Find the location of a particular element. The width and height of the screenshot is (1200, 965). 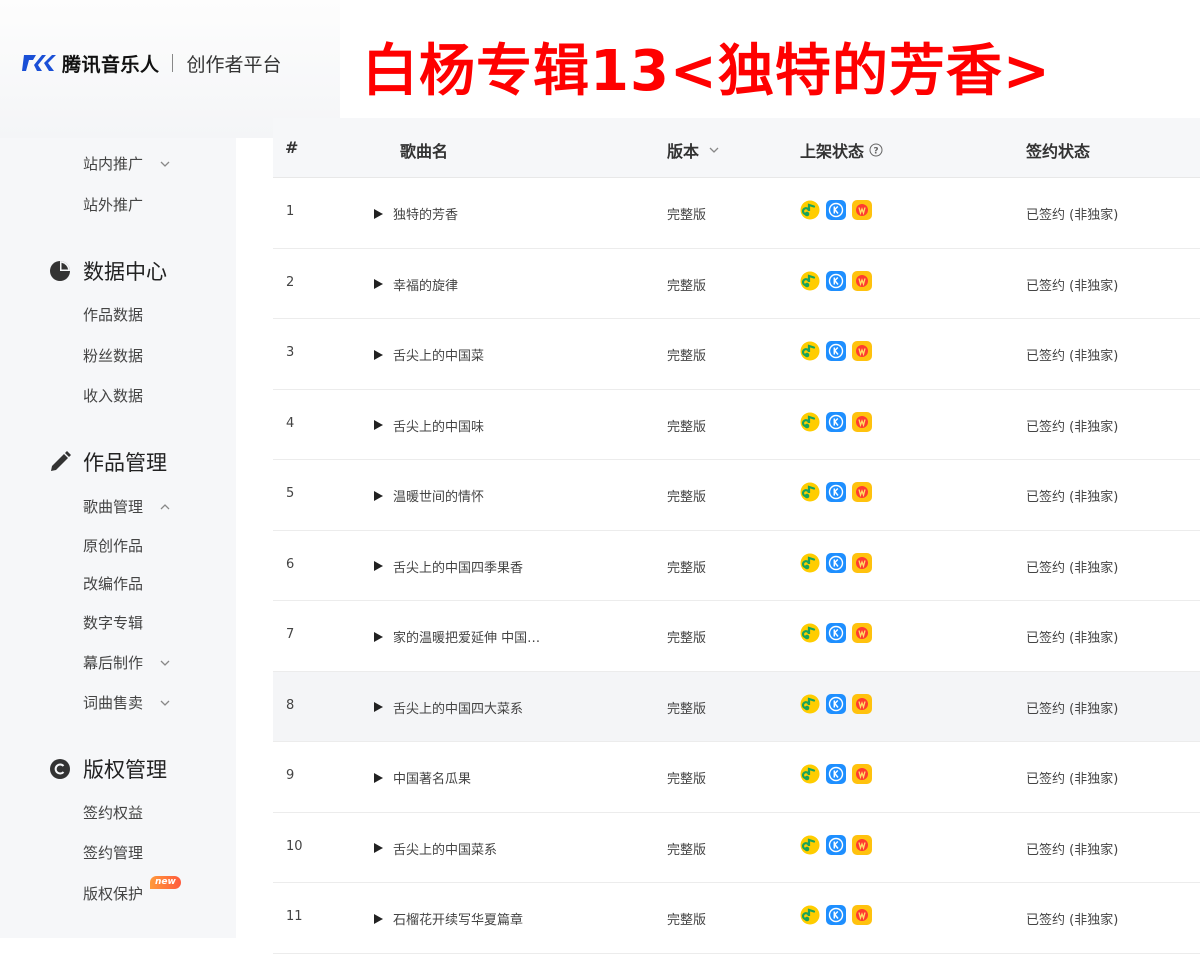

song-cell: 独特的芳香 is located at coordinates (415, 213).